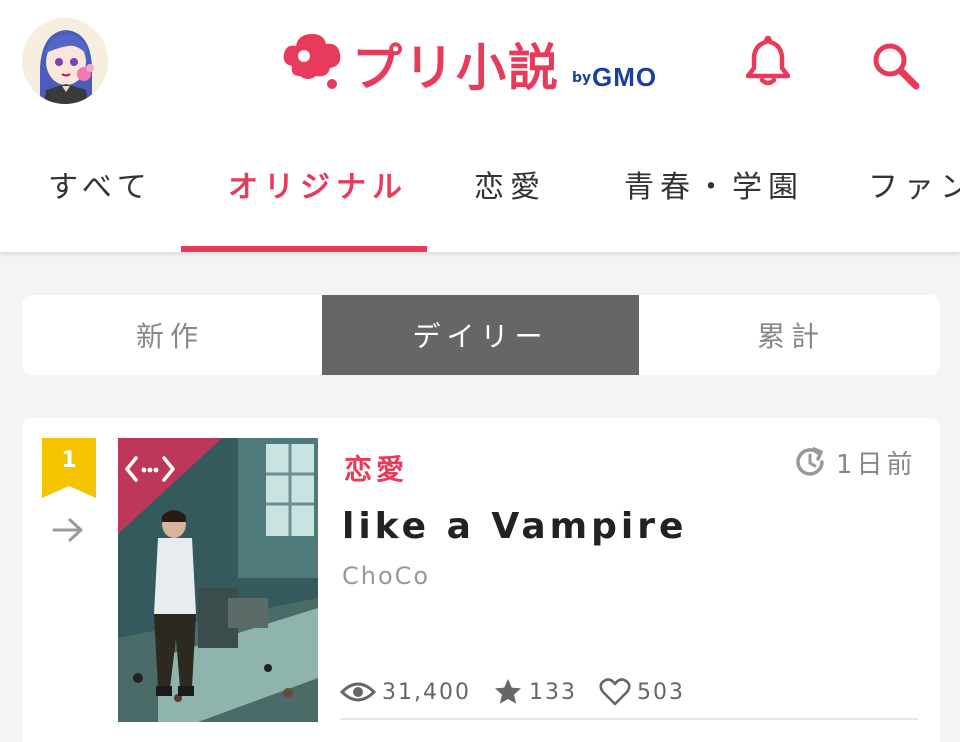 Image resolution: width=960 pixels, height=742 pixels. I want to click on like-count: 503, so click(642, 692).